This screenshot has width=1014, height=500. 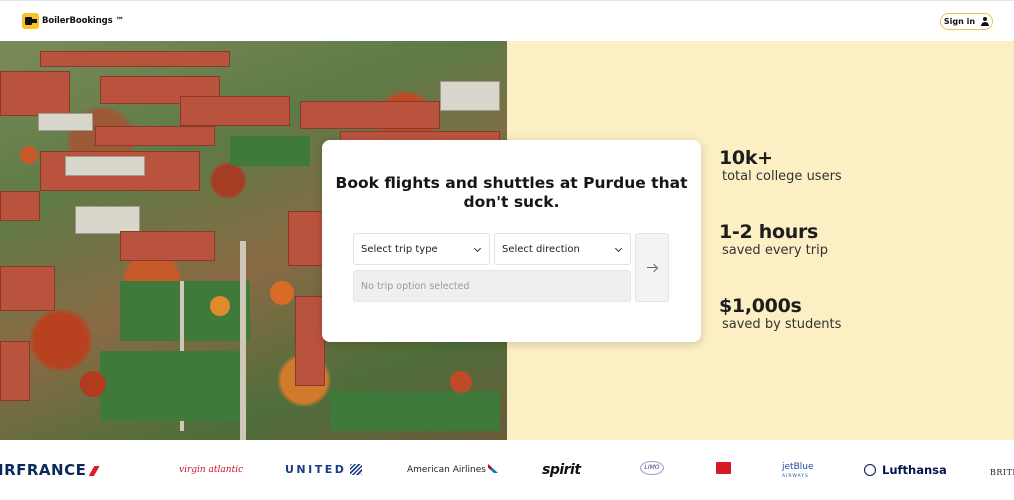 I want to click on stat-value: $1,000s, so click(x=760, y=306).